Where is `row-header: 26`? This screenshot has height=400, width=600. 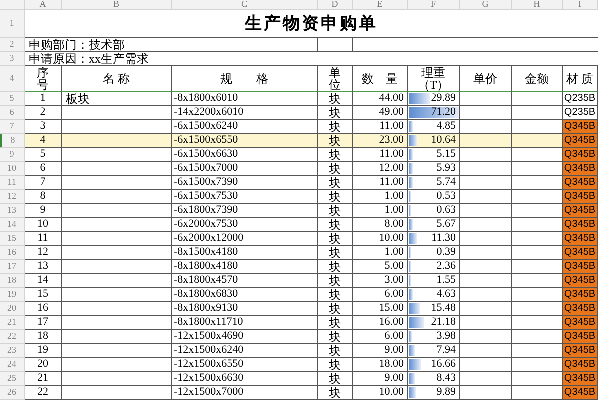
row-header: 26 is located at coordinates (12, 393).